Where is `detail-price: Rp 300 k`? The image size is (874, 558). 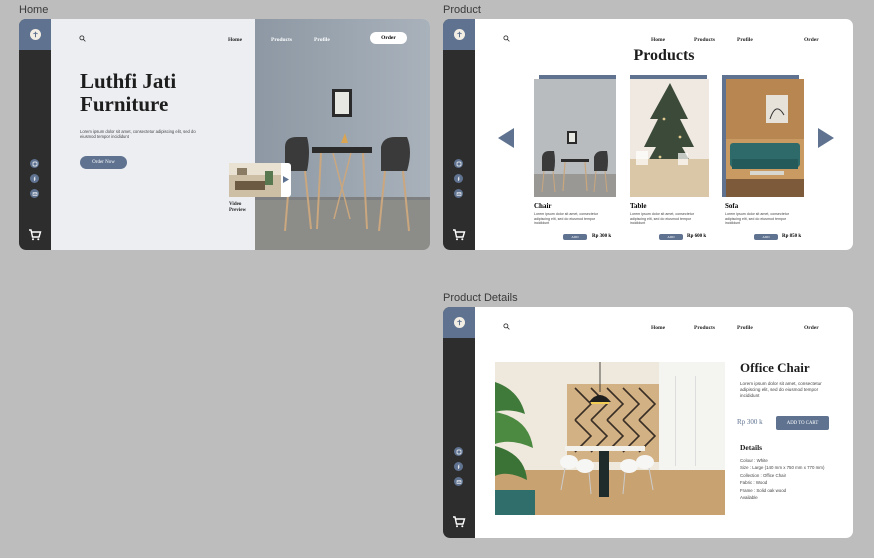 detail-price: Rp 300 k is located at coordinates (750, 422).